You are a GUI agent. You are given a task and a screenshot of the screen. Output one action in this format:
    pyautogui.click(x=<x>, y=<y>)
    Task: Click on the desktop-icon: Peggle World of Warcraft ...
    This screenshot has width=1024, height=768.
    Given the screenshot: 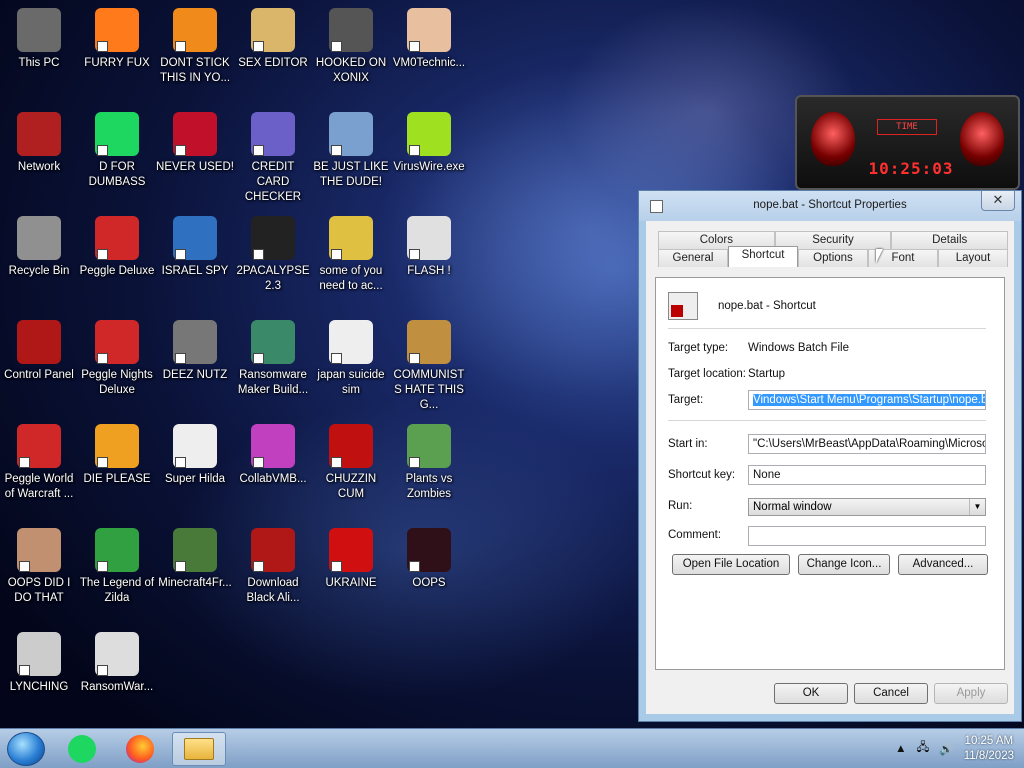 What is the action you would take?
    pyautogui.click(x=39, y=459)
    